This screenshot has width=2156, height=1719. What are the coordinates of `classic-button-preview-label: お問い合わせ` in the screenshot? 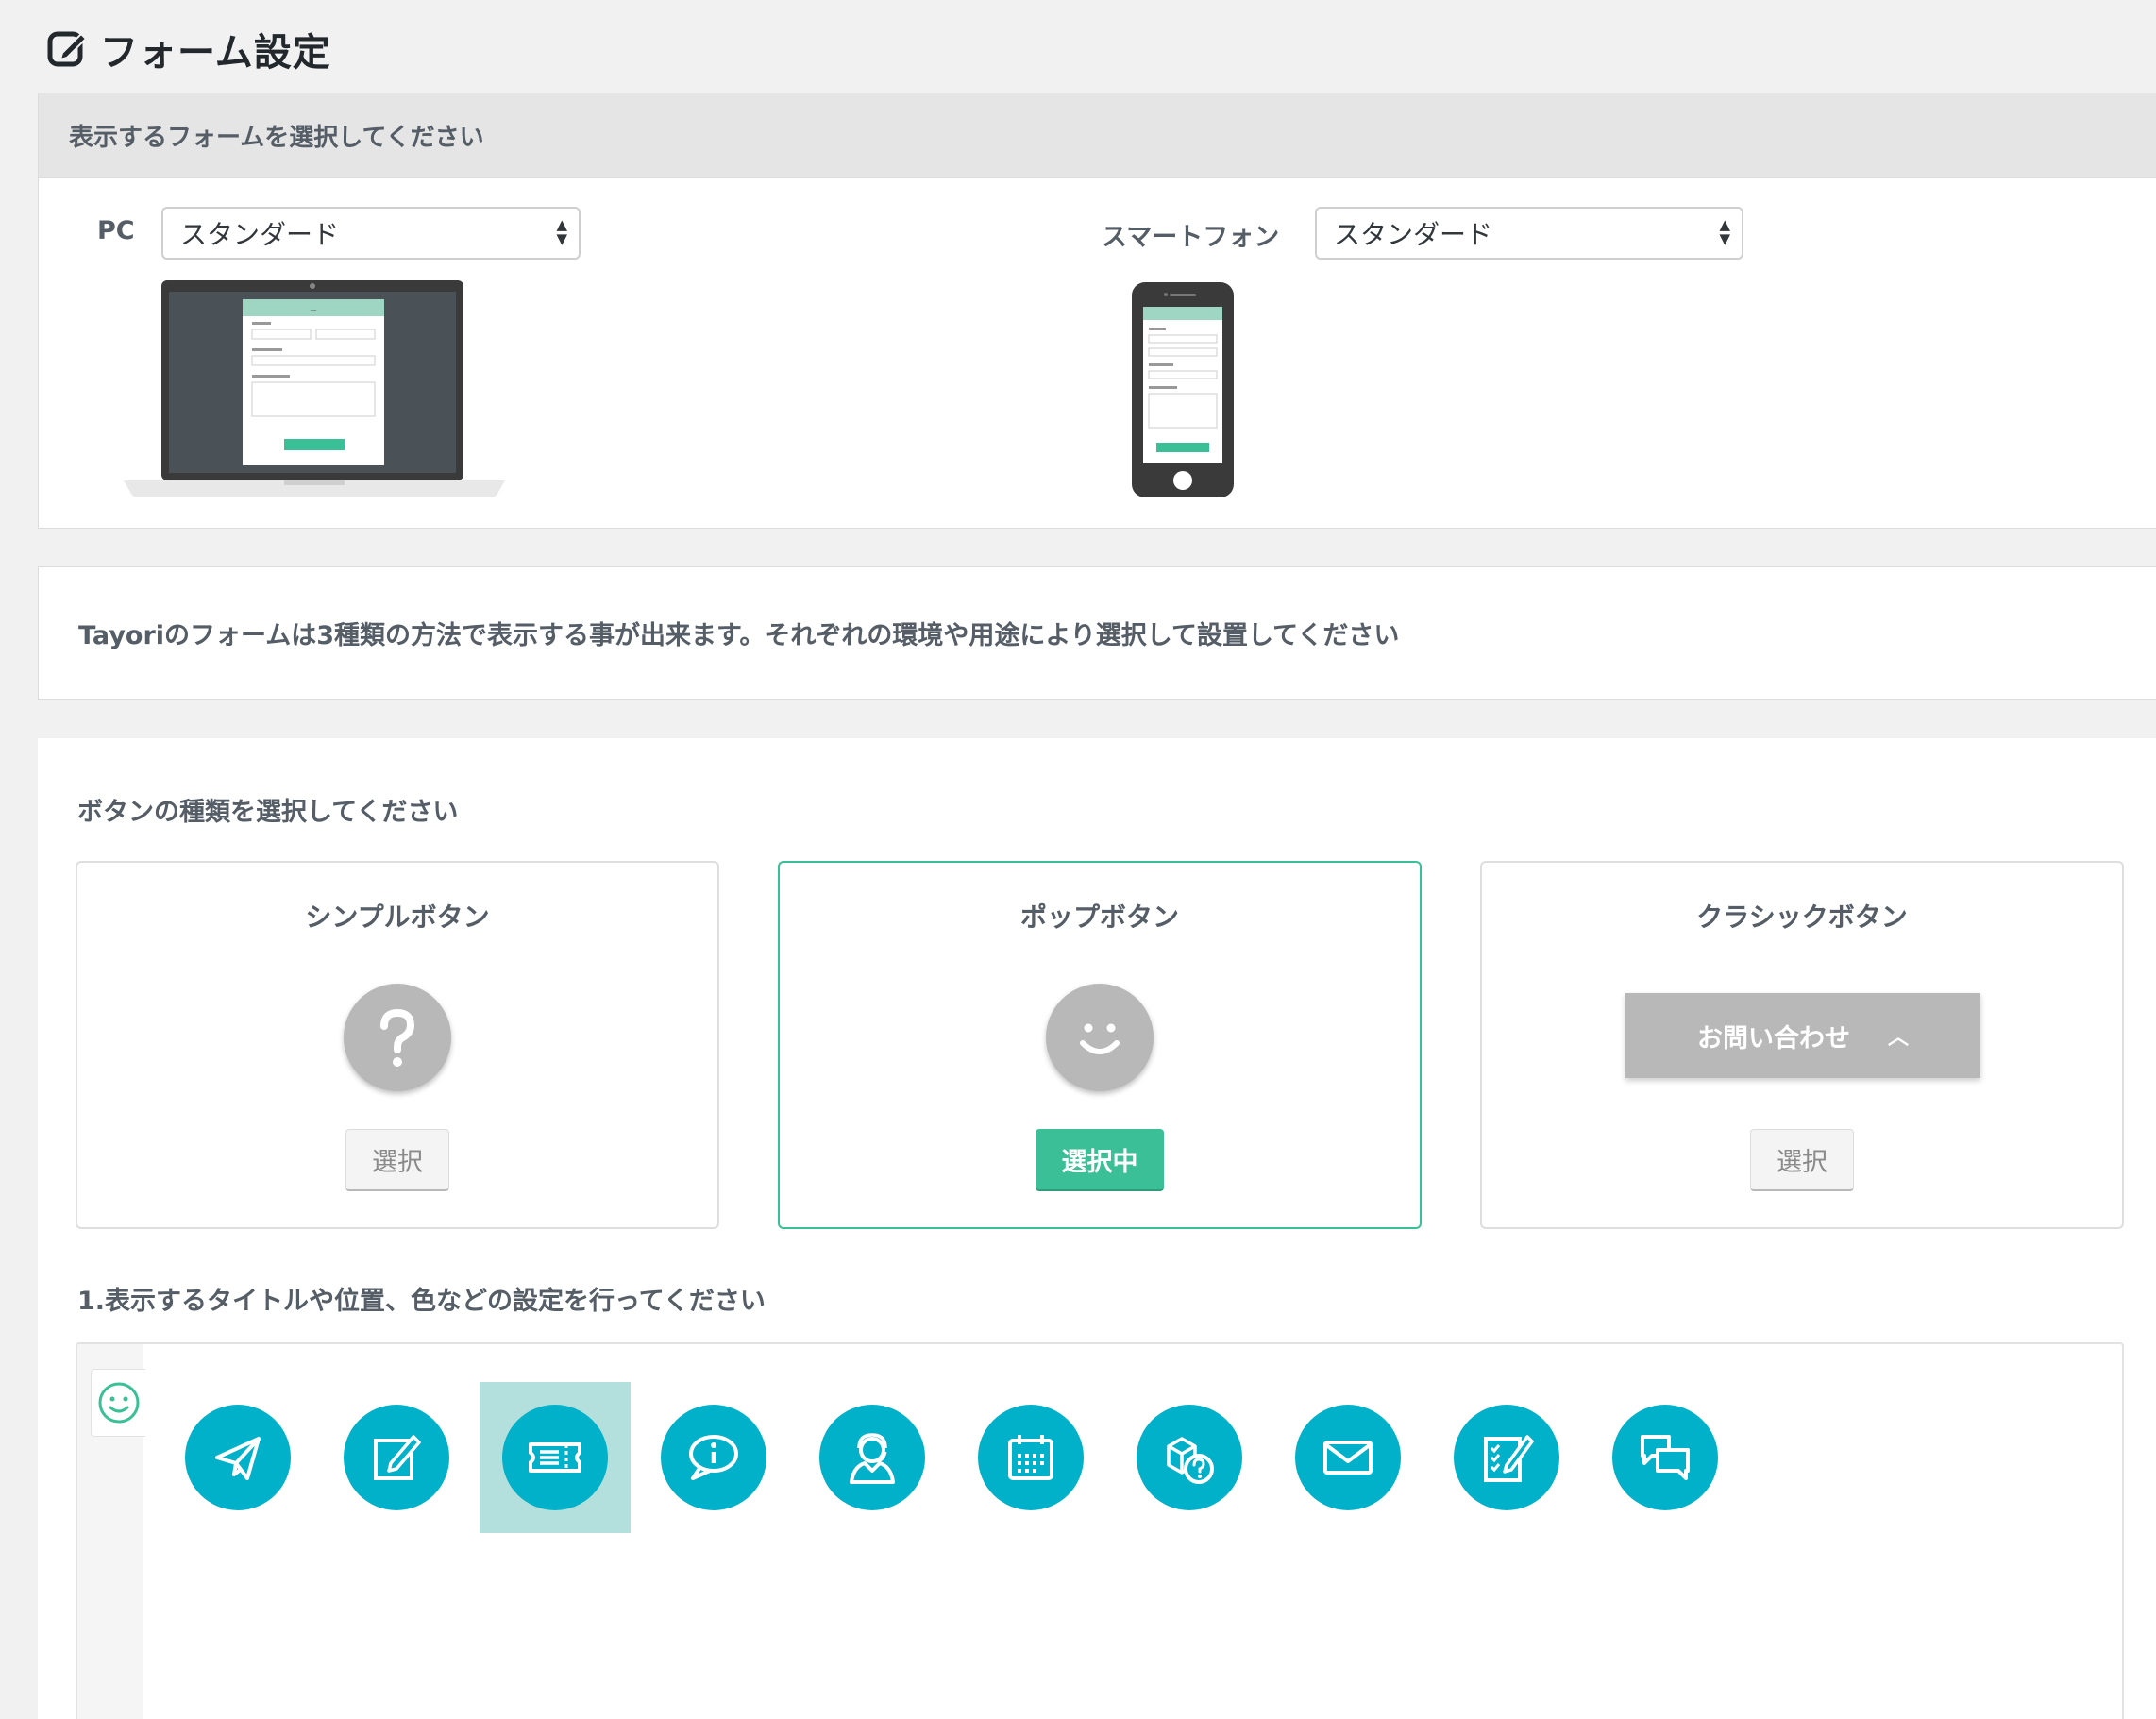 It's located at (1773, 1038).